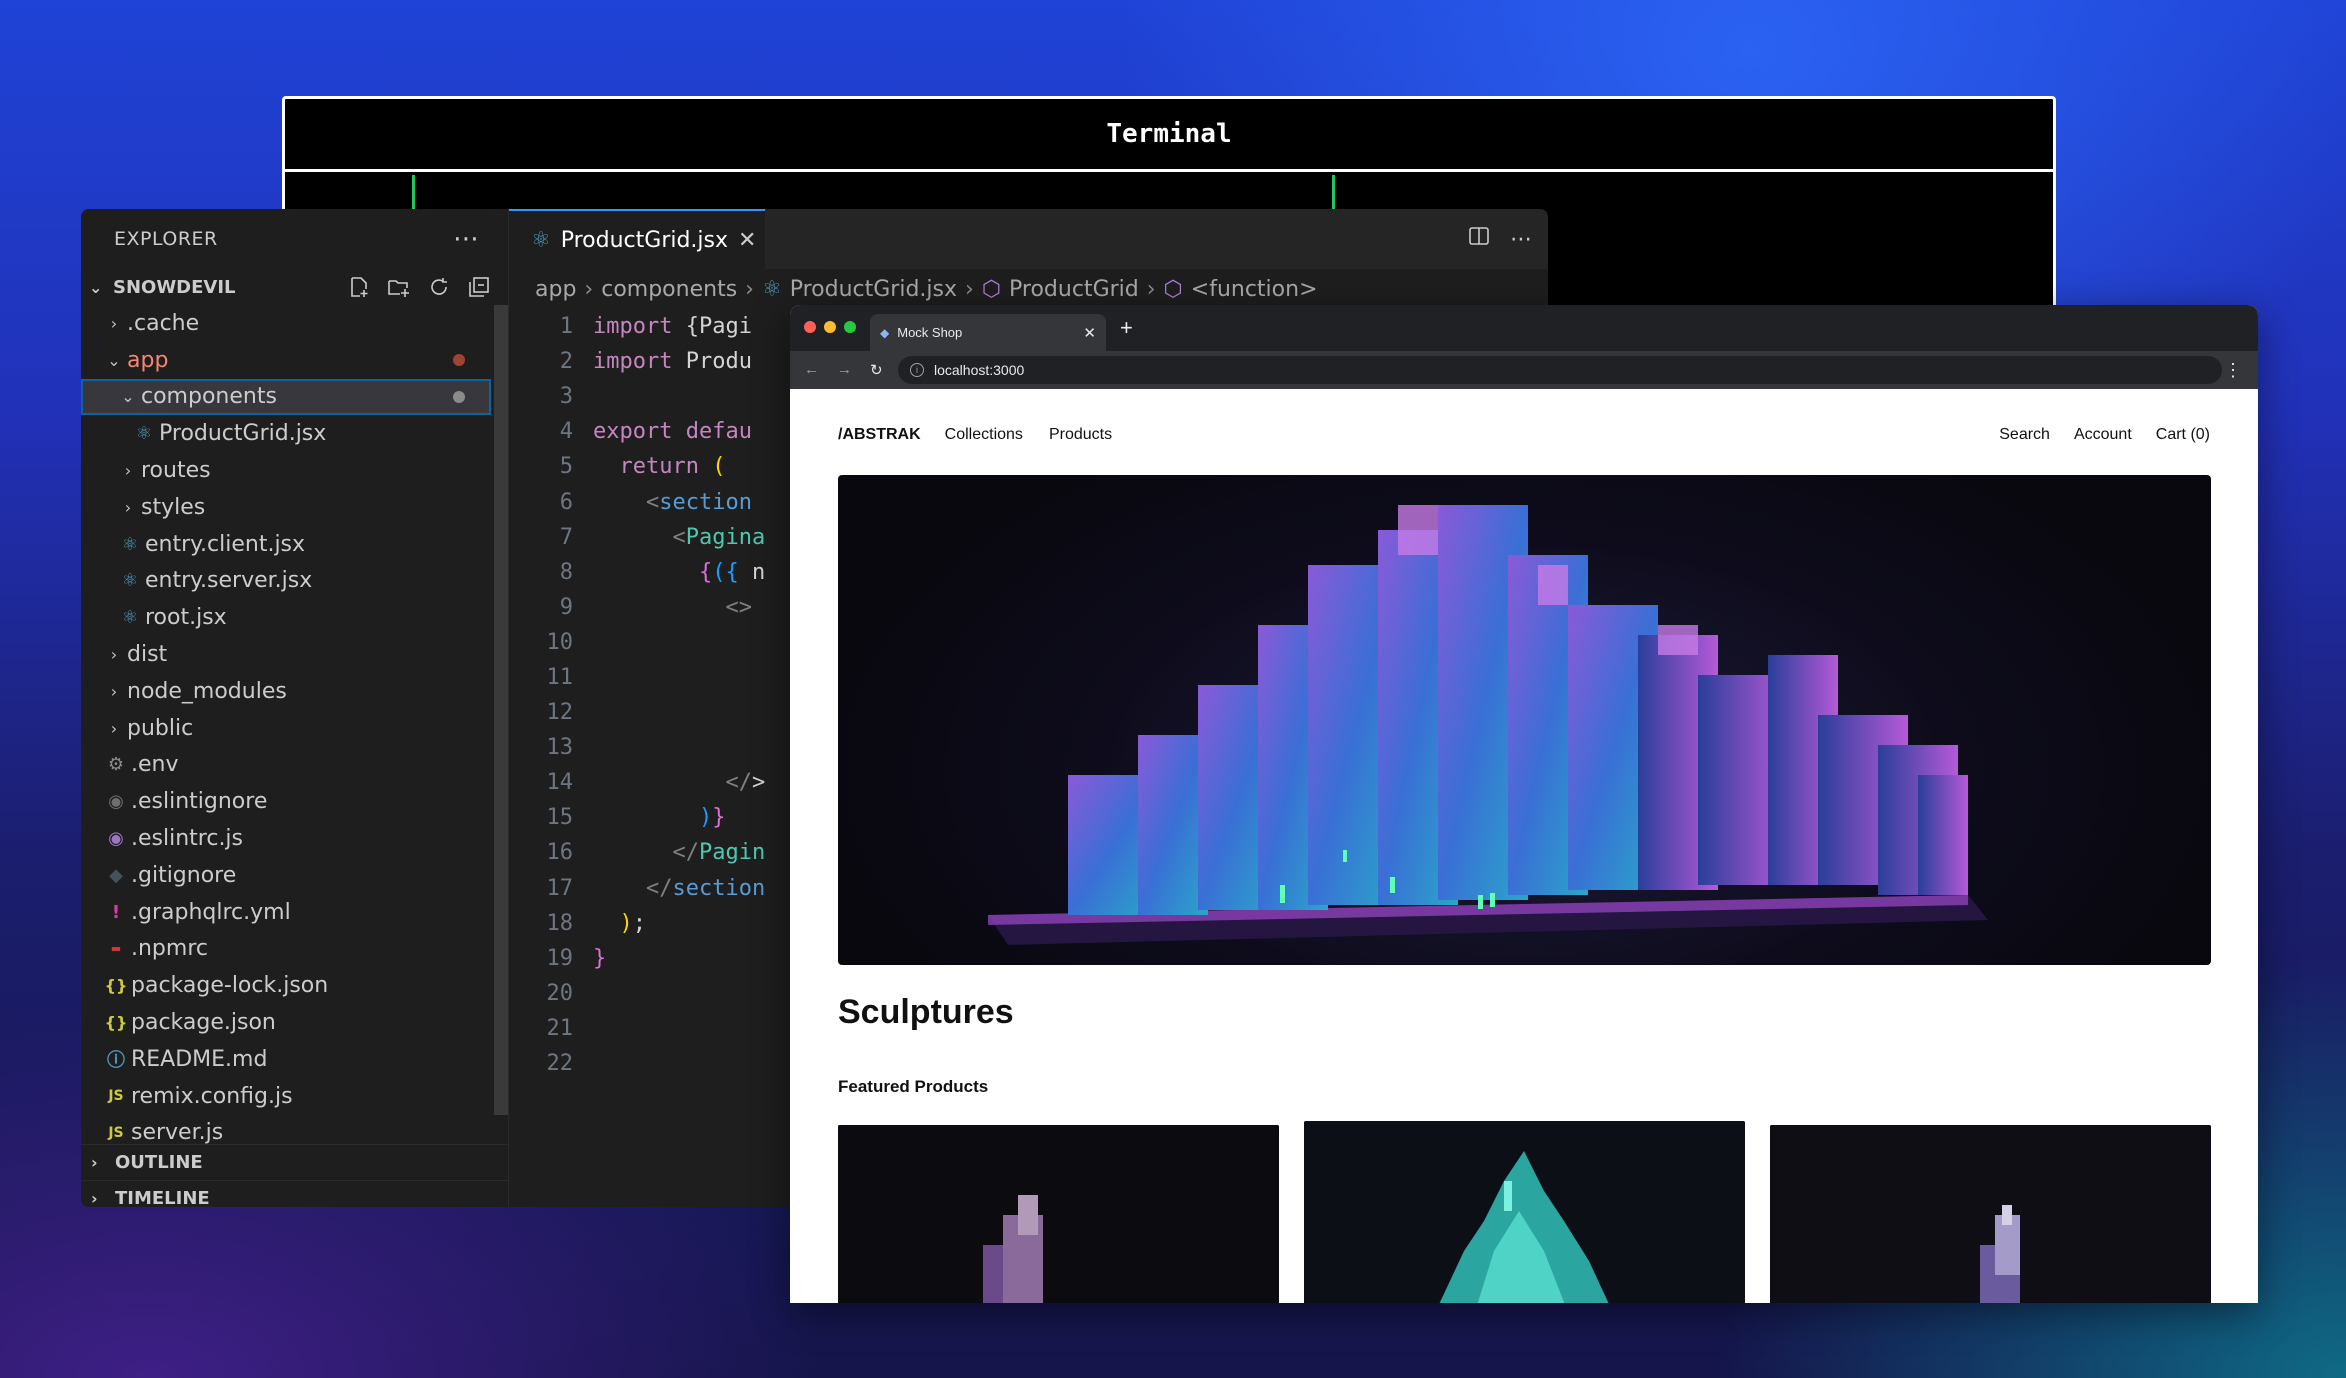 The width and height of the screenshot is (2346, 1378). What do you see at coordinates (1254, 289) in the screenshot?
I see `breadcrumb-item: <function>` at bounding box center [1254, 289].